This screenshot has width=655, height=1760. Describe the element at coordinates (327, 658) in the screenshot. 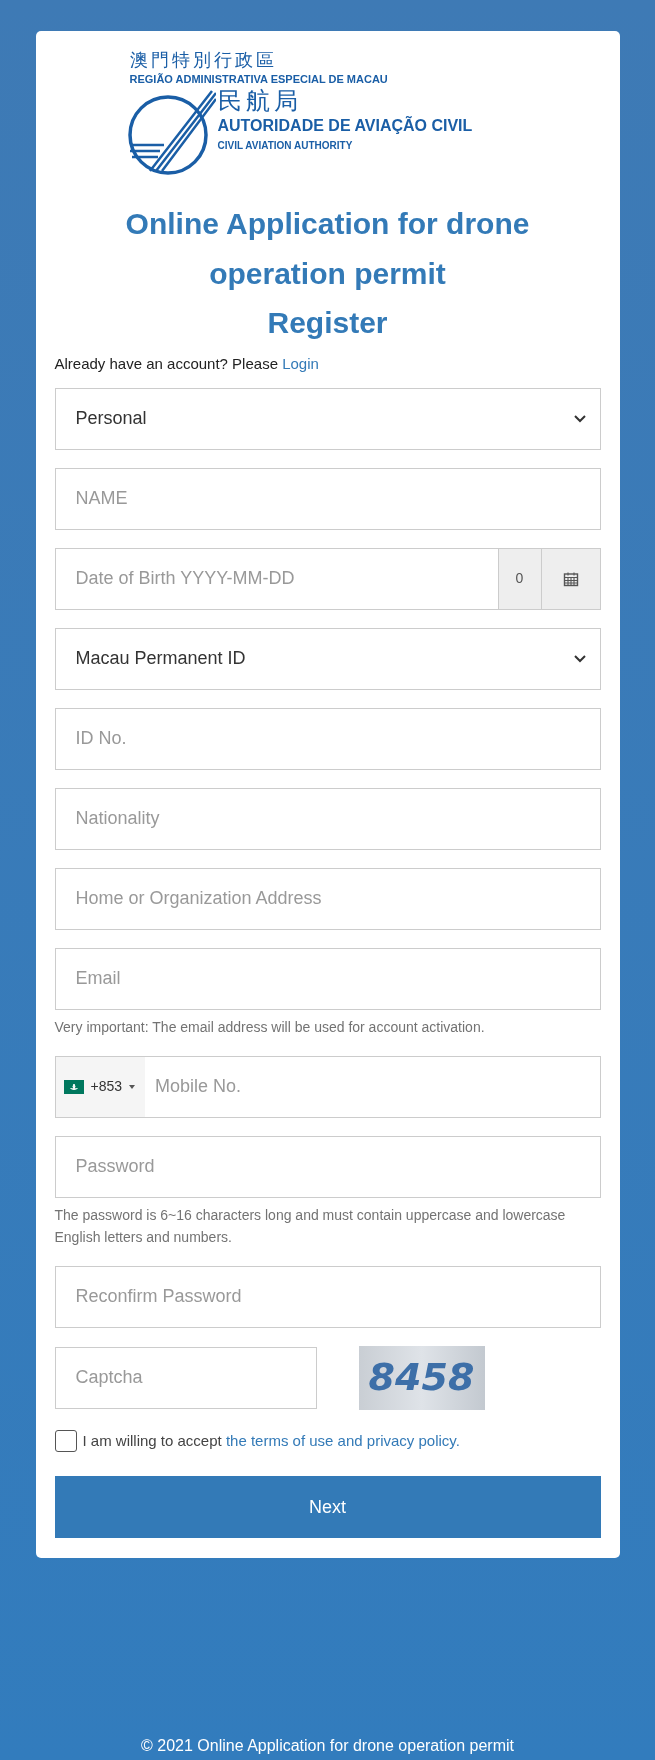

I see `select-field: Macau Permanent ID` at that location.